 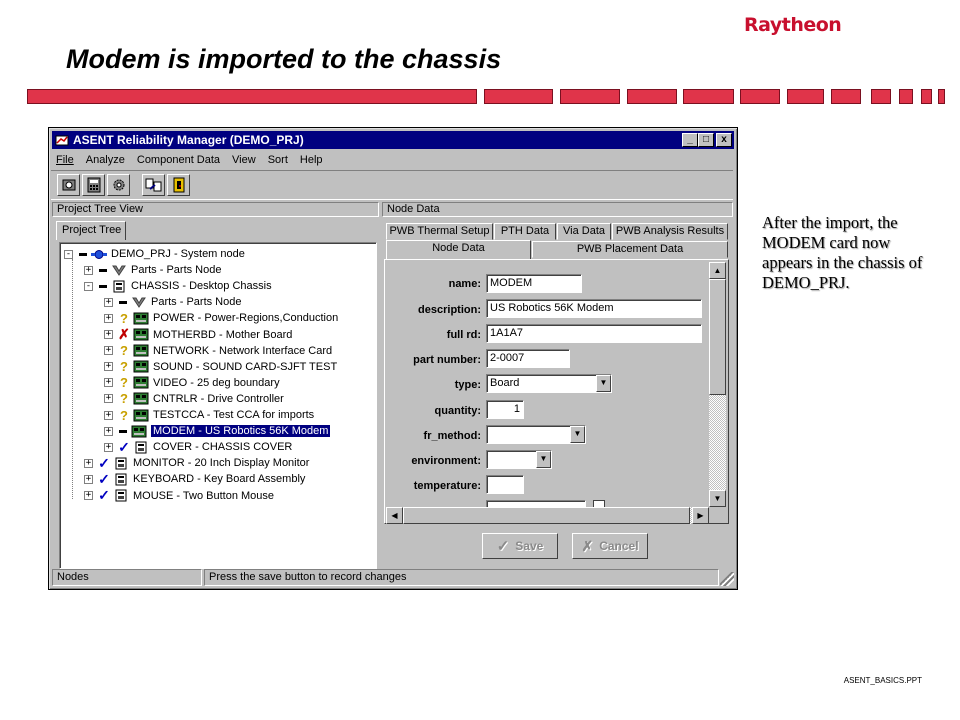 I want to click on scroll-thumb, so click(x=717, y=337).